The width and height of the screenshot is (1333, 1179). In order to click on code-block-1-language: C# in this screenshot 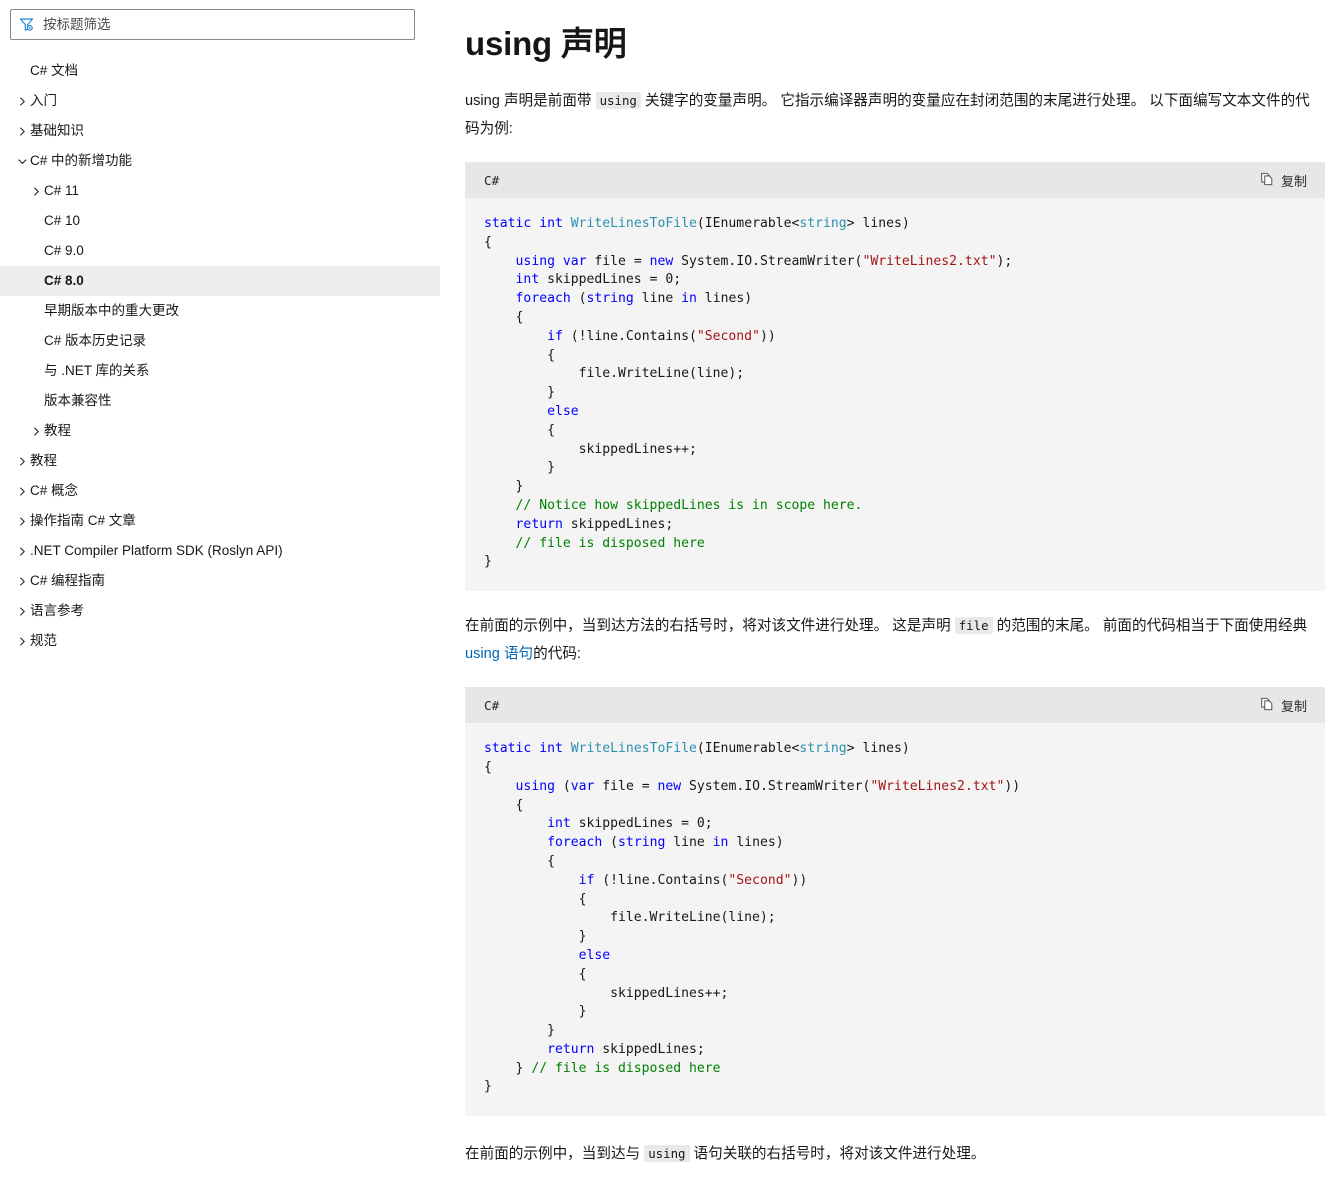, I will do `click(492, 180)`.